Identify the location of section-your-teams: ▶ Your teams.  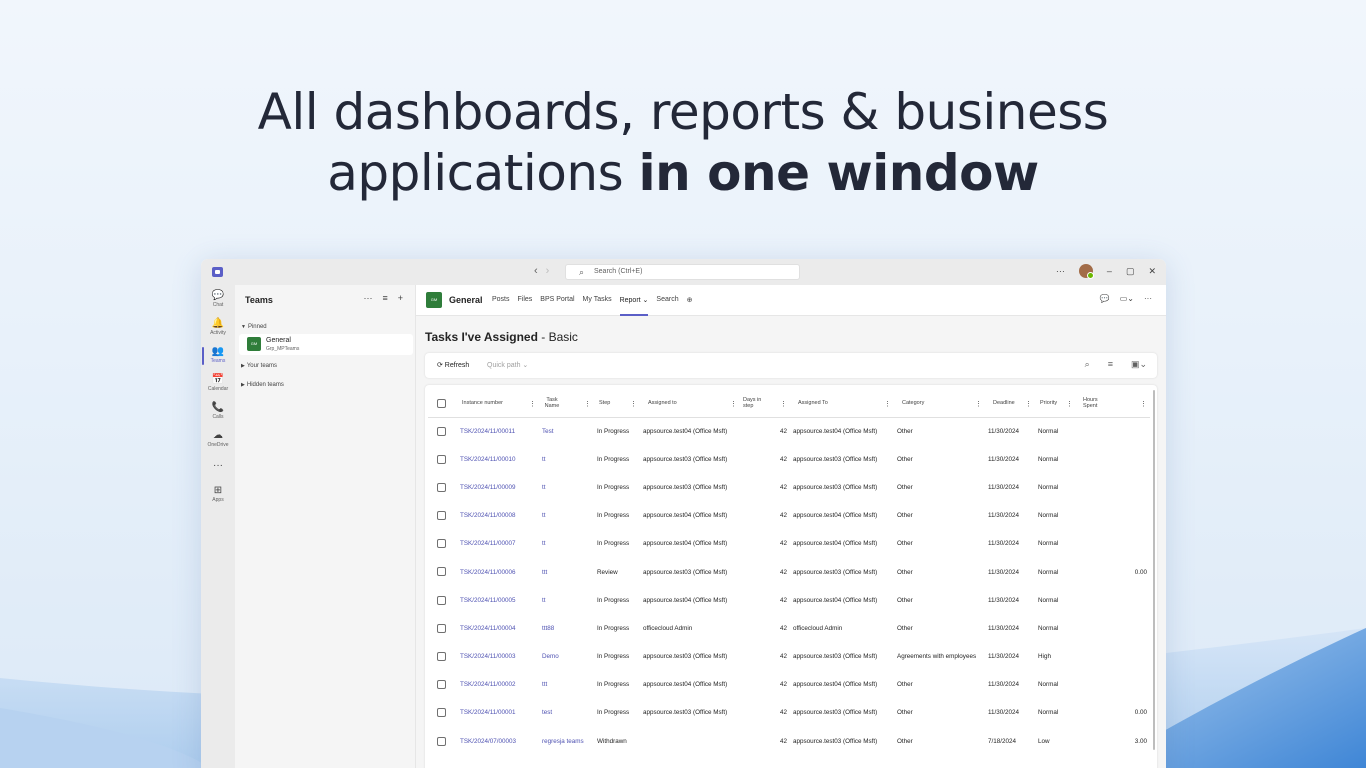
(259, 366).